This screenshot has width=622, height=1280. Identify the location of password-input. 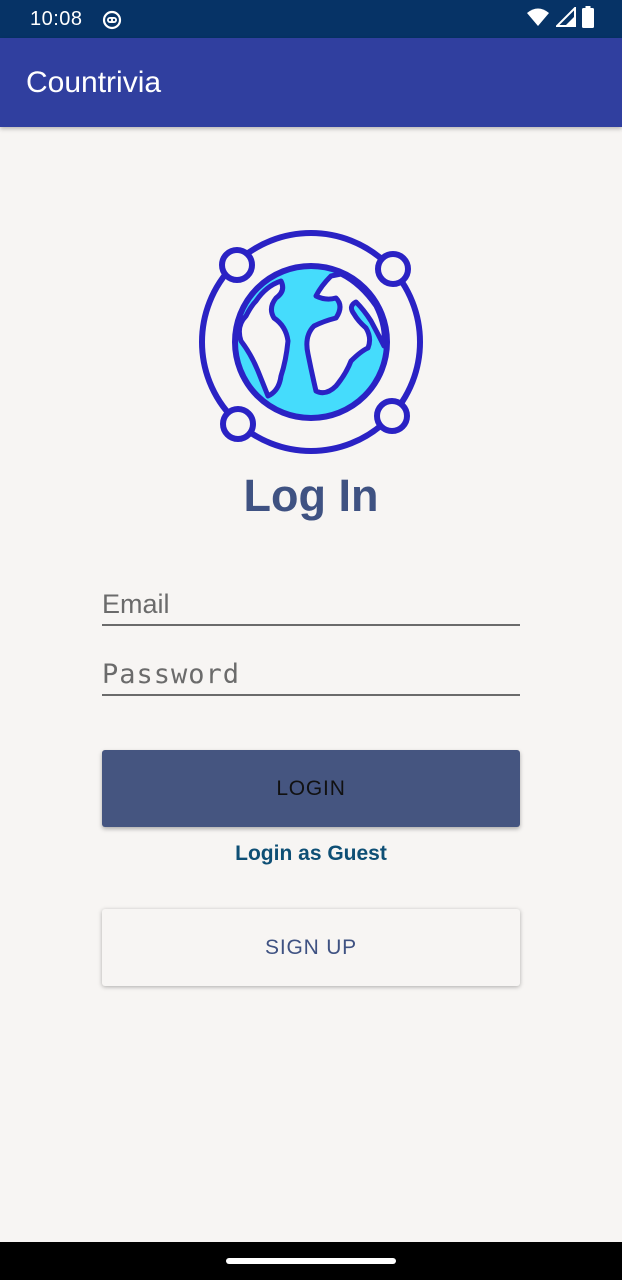
(311, 671).